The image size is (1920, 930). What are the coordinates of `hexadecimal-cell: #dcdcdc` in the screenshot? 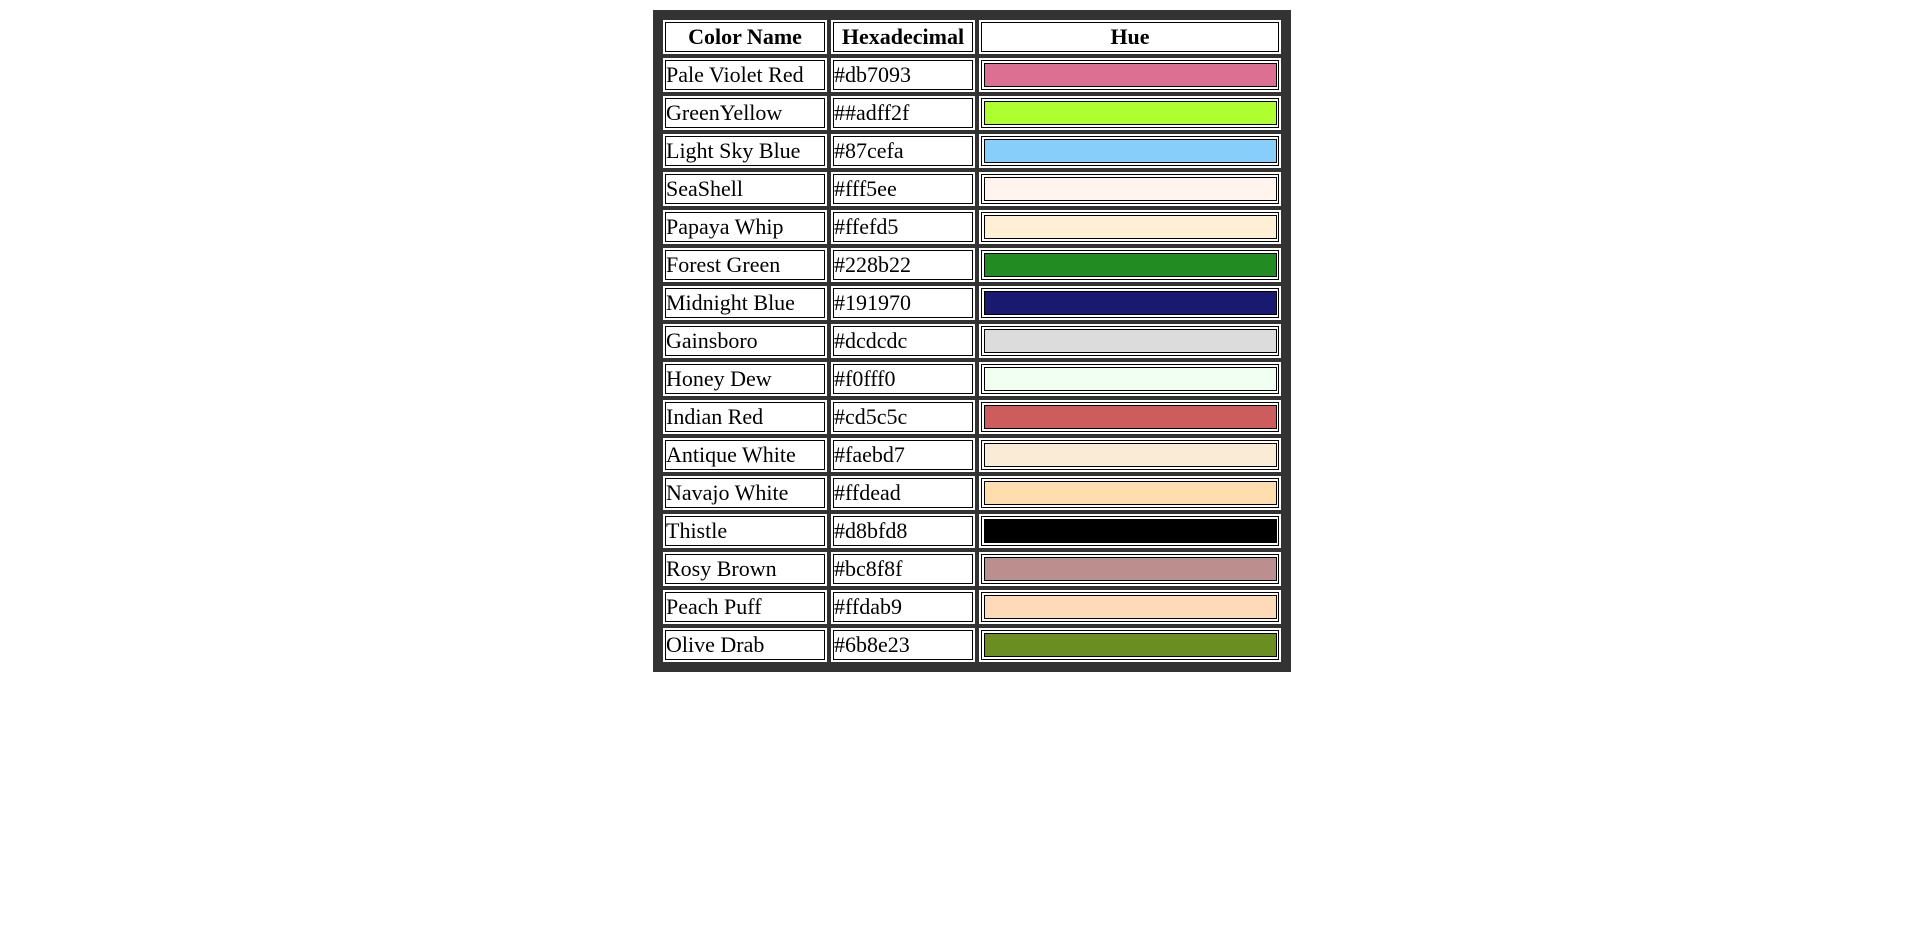 It's located at (903, 341).